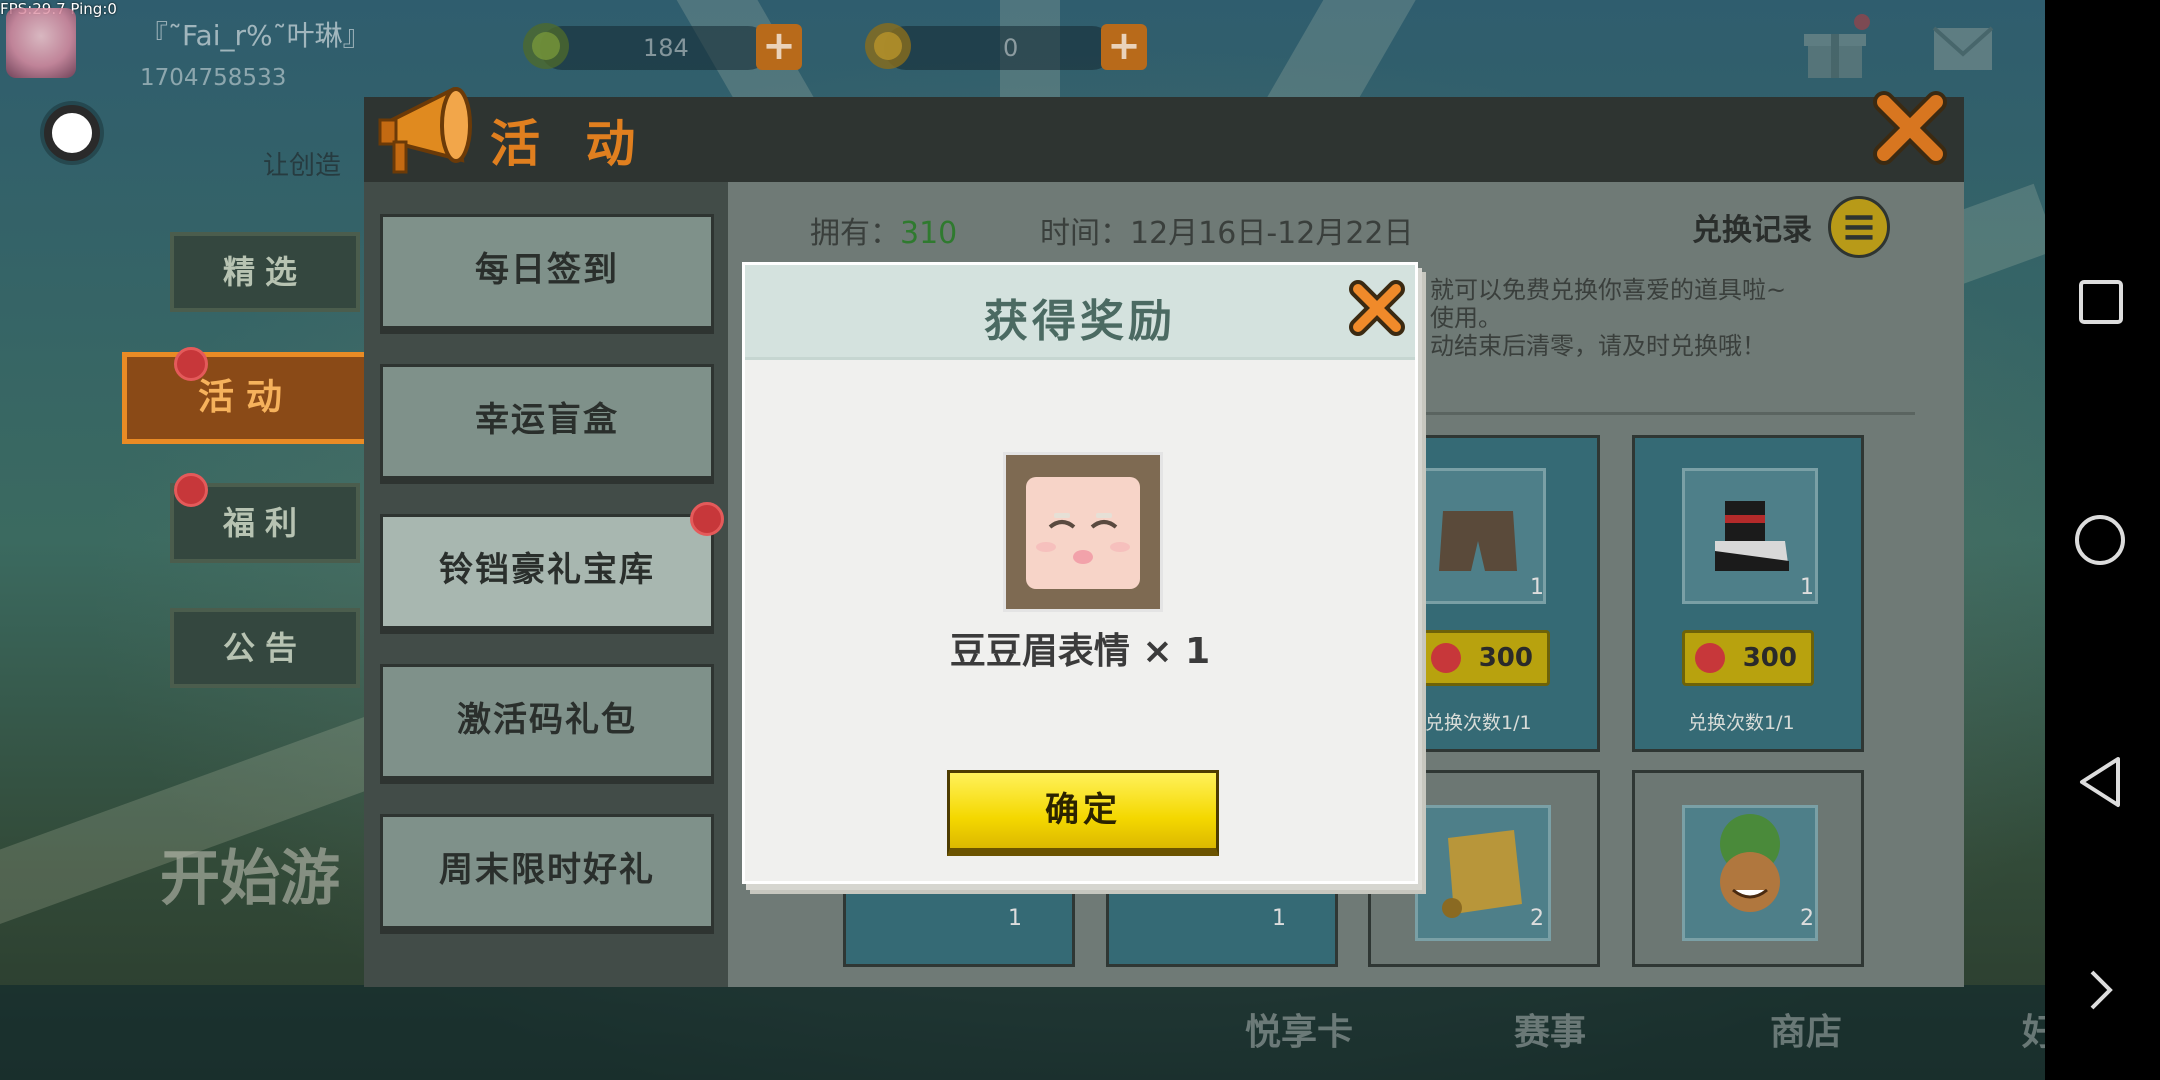  Describe the element at coordinates (888, 46) in the screenshot. I see `gold-coin-icon` at that location.